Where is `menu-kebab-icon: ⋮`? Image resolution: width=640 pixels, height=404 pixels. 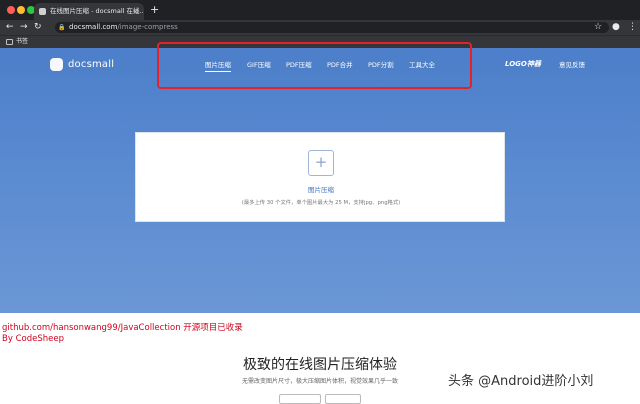 menu-kebab-icon: ⋮ is located at coordinates (632, 27).